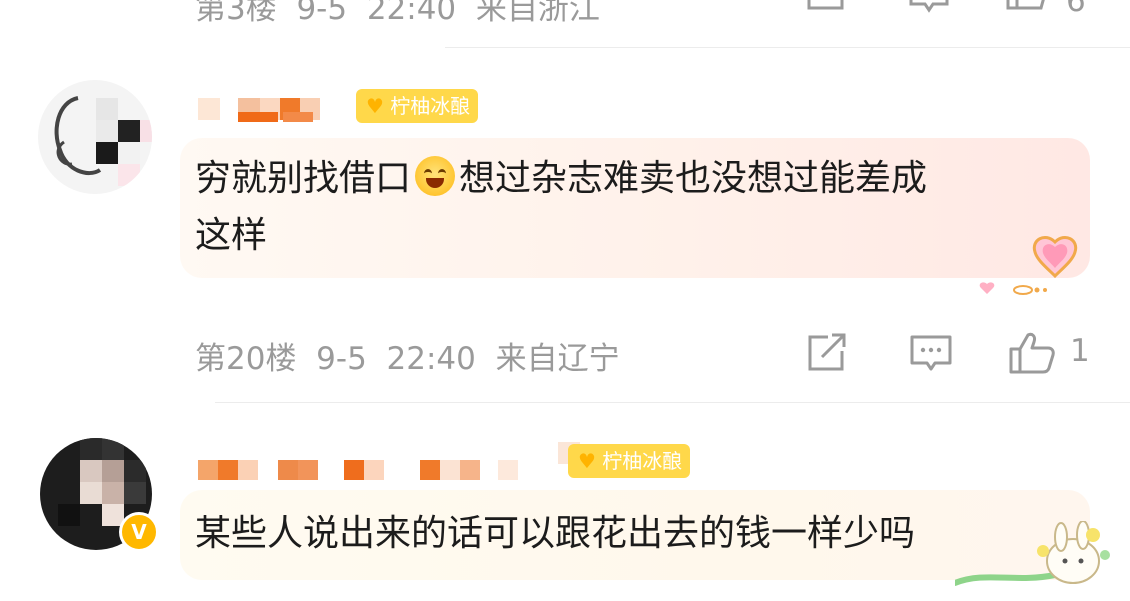 This screenshot has height=601, width=1130. Describe the element at coordinates (236, 13) in the screenshot. I see `floor-number: 第3楼` at that location.